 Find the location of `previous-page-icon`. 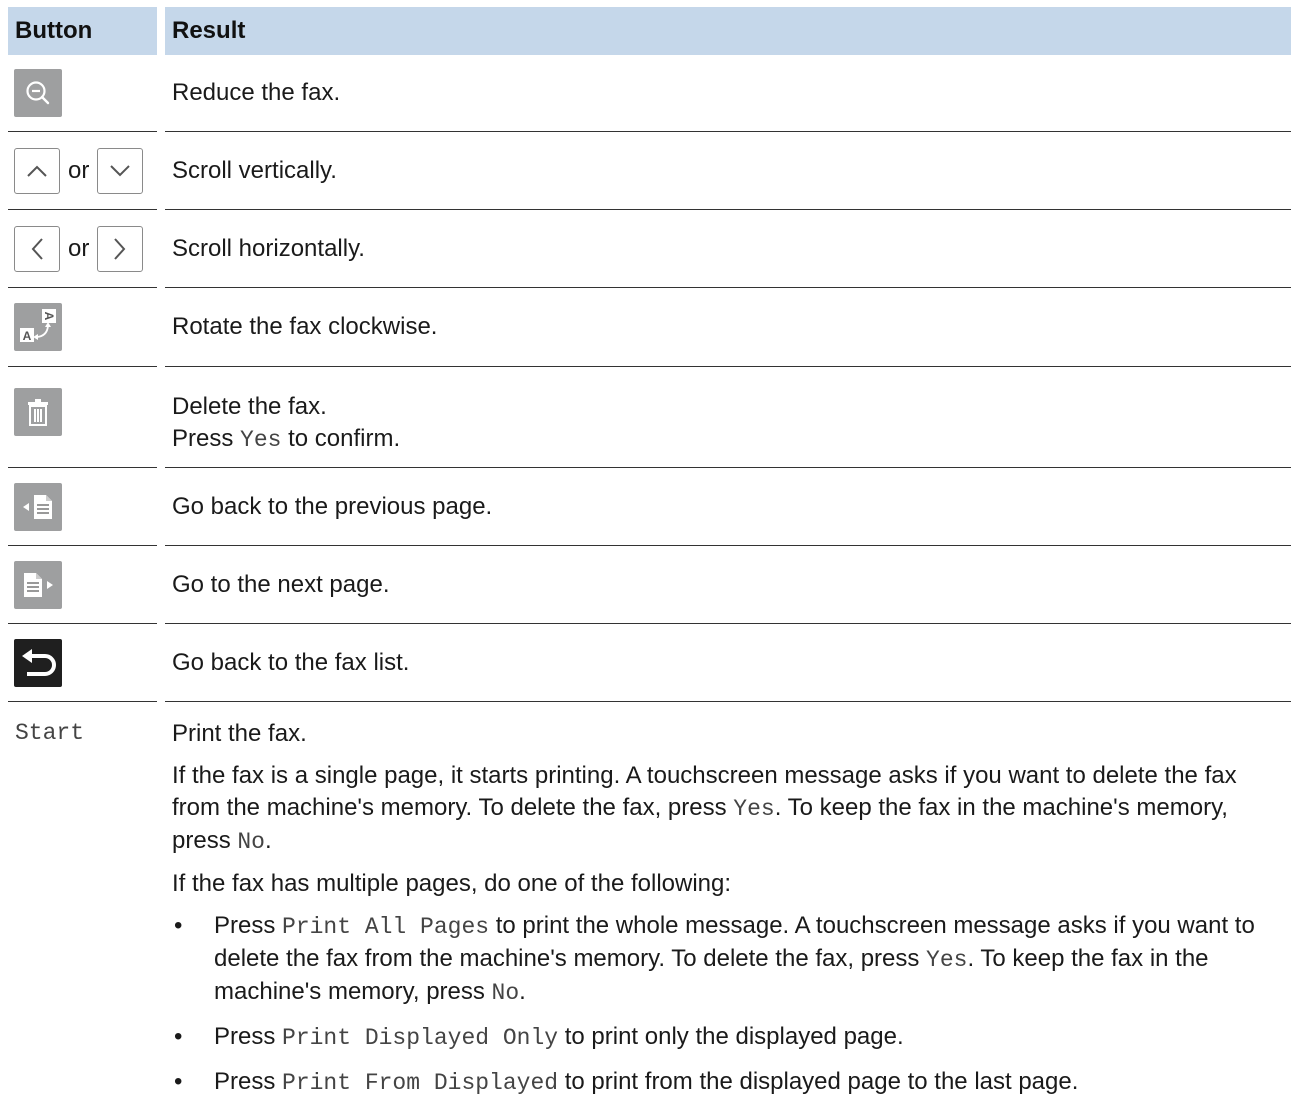

previous-page-icon is located at coordinates (38, 506).